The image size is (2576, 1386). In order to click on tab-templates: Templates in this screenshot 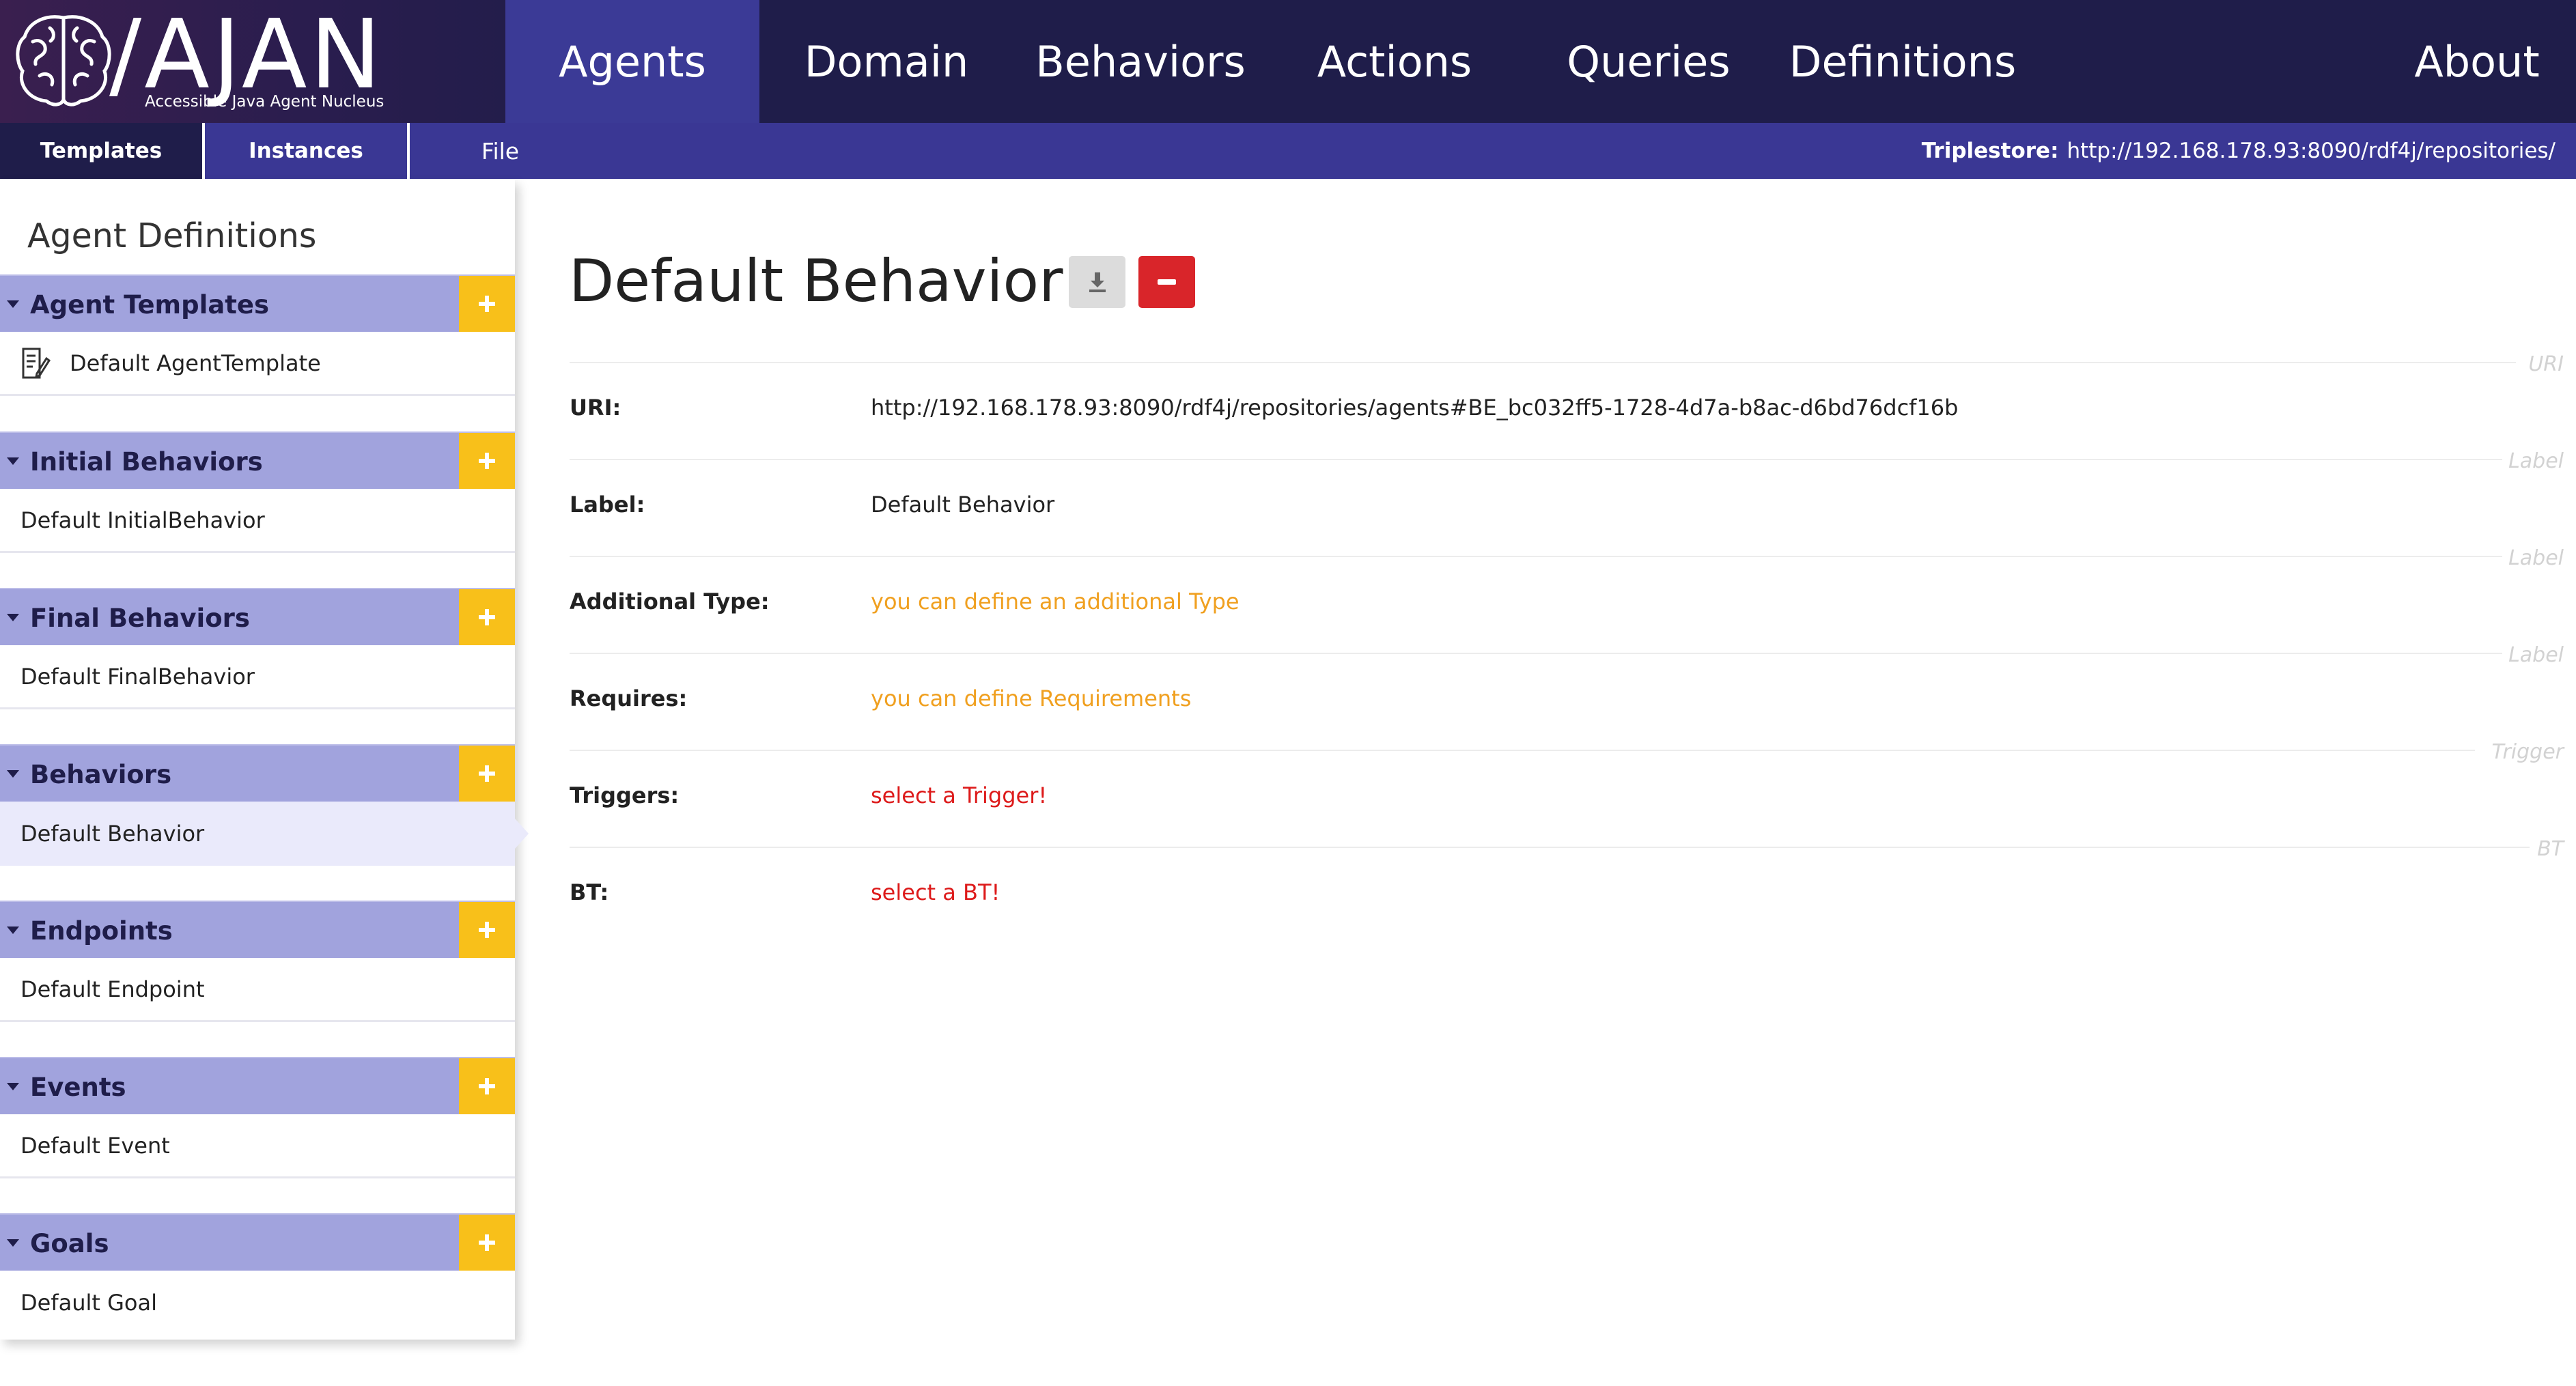, I will do `click(102, 151)`.